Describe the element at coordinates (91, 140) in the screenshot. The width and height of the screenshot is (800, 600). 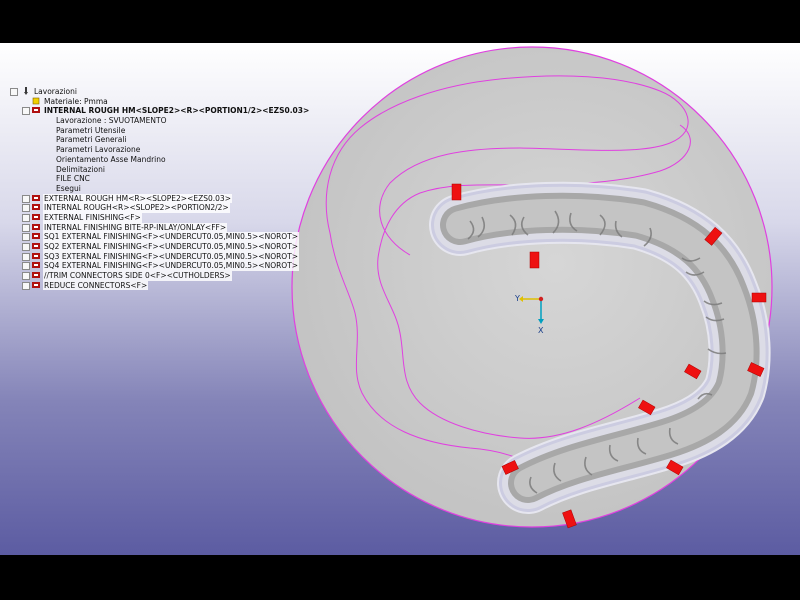
I see `tree-sub-label: Parametri Generali` at that location.